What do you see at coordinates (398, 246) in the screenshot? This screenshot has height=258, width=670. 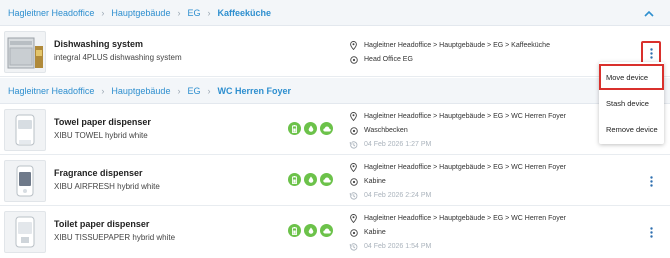 I see `timestamp-label: 04 Feb 2026 1:54 PM` at bounding box center [398, 246].